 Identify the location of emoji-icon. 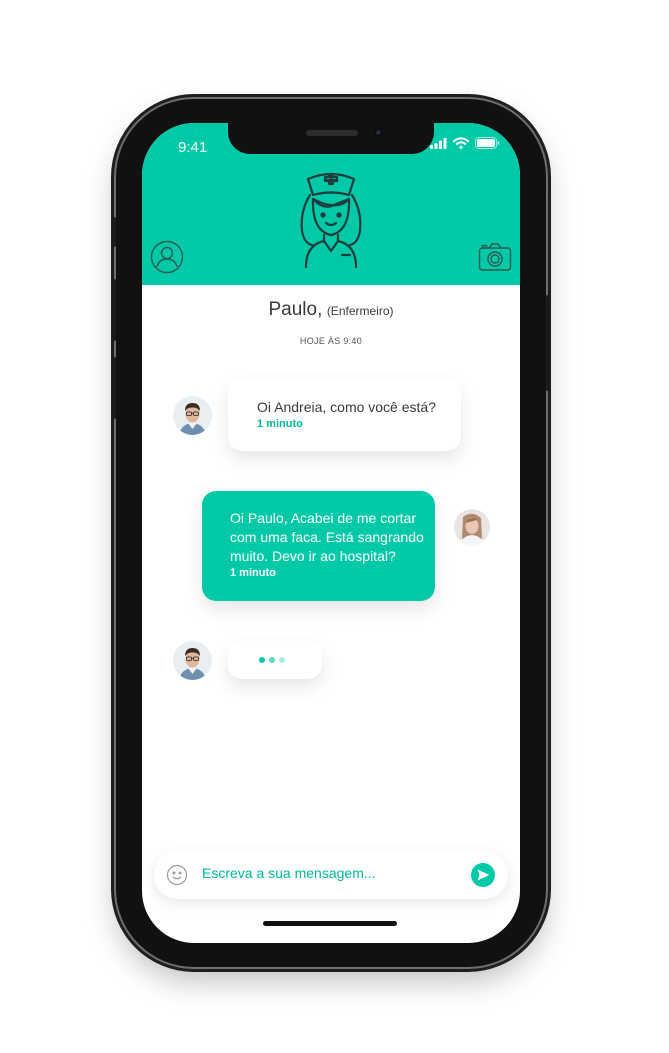
(177, 875).